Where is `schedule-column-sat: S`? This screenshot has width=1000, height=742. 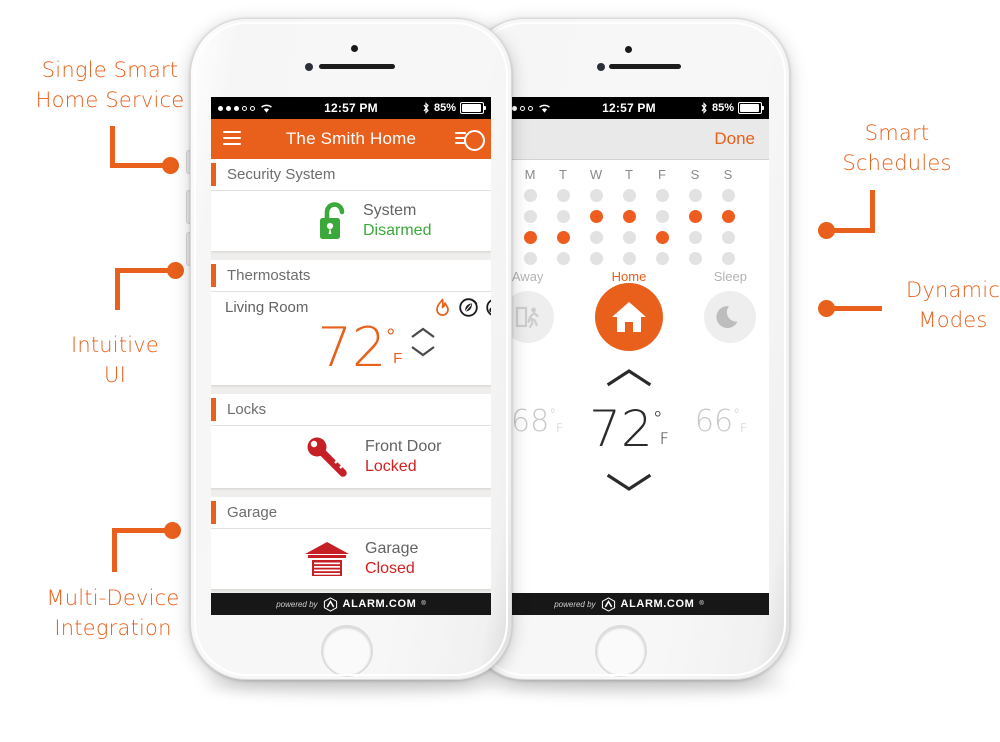 schedule-column-sat: S is located at coordinates (695, 216).